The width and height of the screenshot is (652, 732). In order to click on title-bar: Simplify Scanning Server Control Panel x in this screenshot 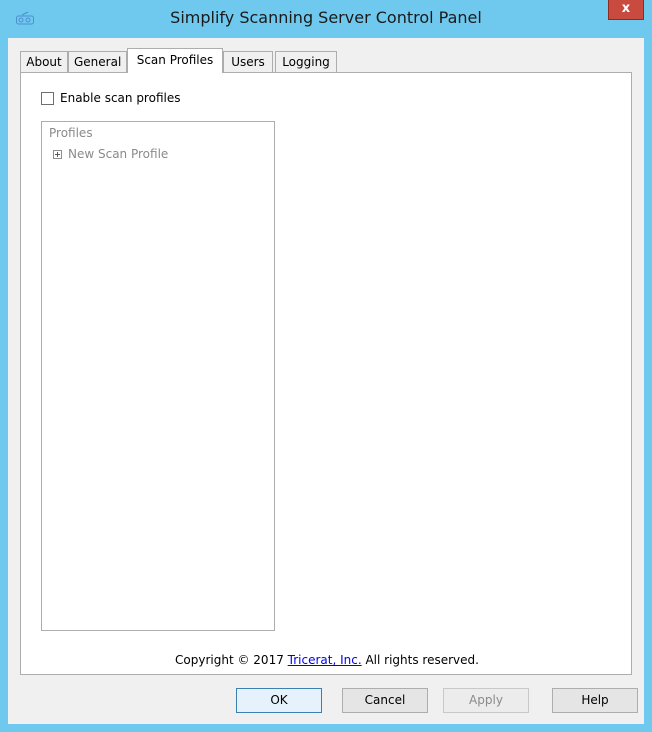, I will do `click(326, 19)`.